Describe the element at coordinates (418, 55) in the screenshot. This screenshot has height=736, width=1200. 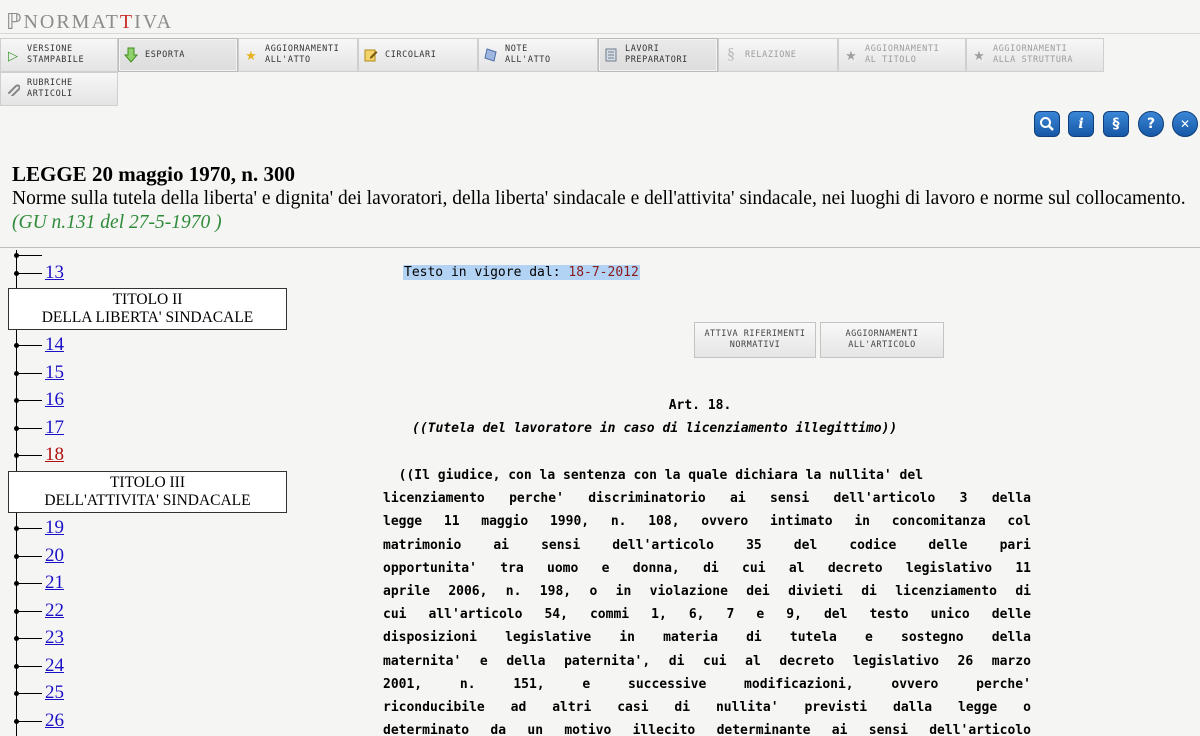
I see `circolari-button: CIRCOLARI` at that location.